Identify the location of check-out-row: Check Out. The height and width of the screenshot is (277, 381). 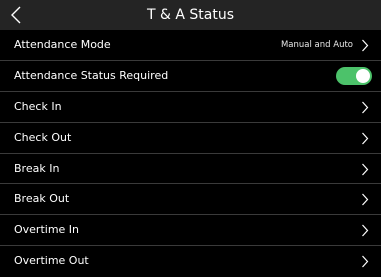
(190, 138).